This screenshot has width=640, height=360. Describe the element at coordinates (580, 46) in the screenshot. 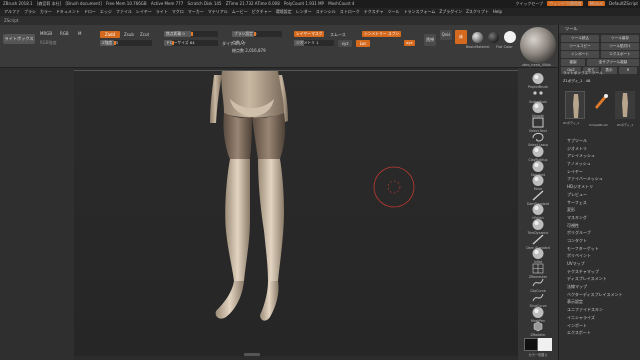

I see `tool-button-2: ツールコピー` at that location.